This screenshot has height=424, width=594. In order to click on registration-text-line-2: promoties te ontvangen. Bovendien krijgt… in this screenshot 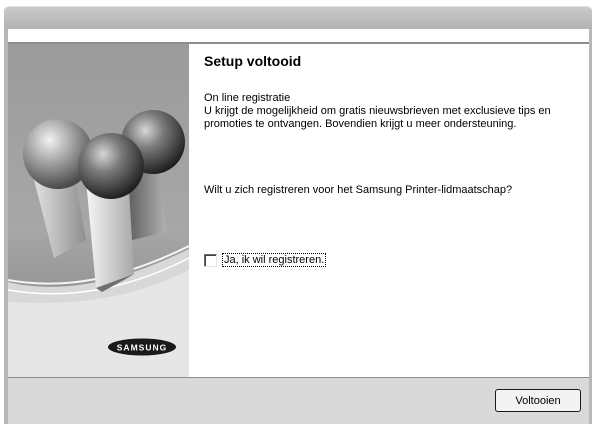, I will do `click(360, 124)`.